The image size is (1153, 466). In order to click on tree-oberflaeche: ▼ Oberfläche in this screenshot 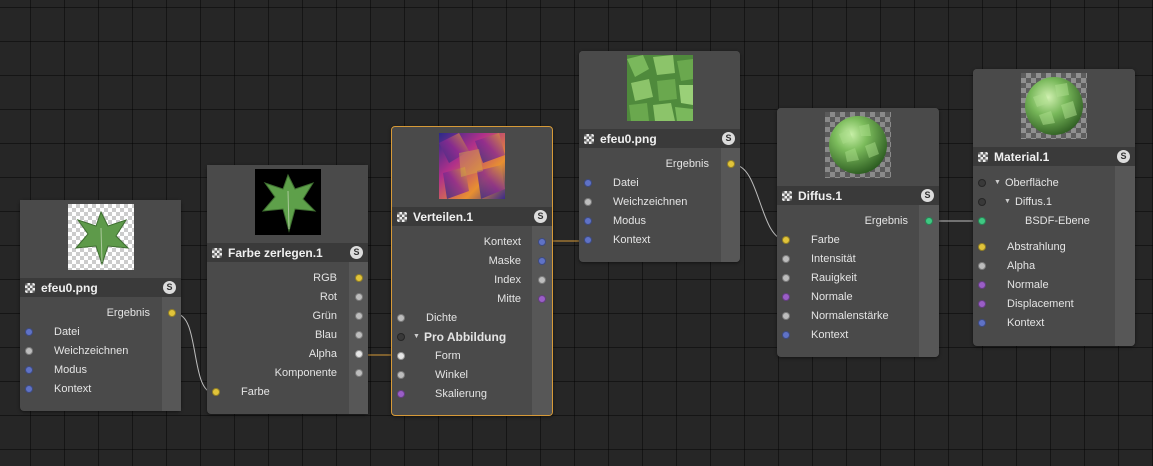, I will do `click(1018, 182)`.